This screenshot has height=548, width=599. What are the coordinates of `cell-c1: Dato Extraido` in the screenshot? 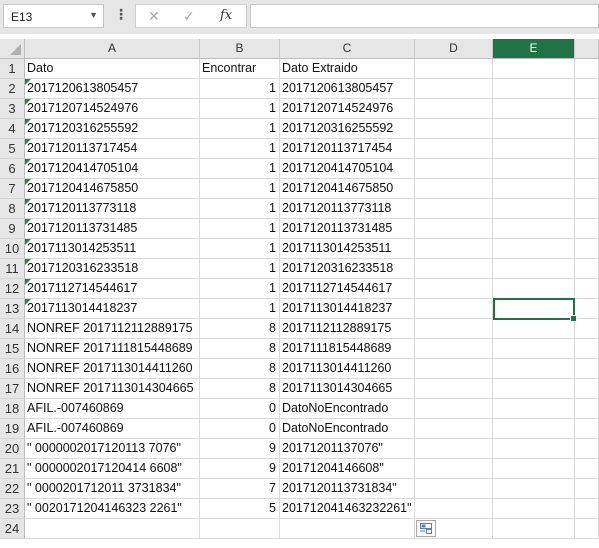 It's located at (347, 69).